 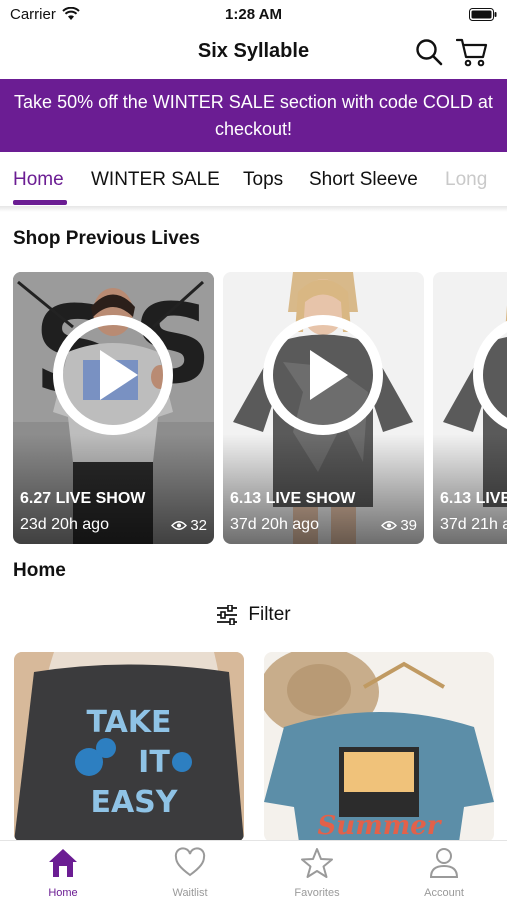 I want to click on tabbar-item-favorites: Favorites, so click(x=317, y=873).